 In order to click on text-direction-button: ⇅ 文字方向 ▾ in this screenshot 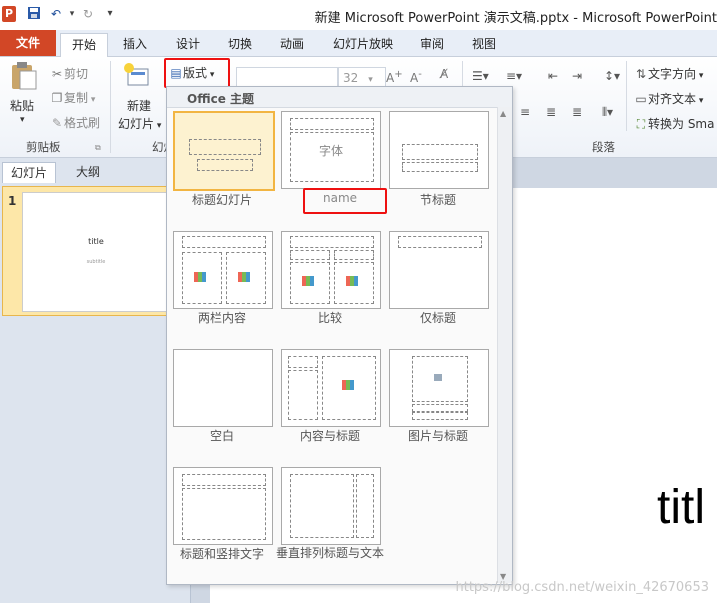, I will do `click(668, 73)`.